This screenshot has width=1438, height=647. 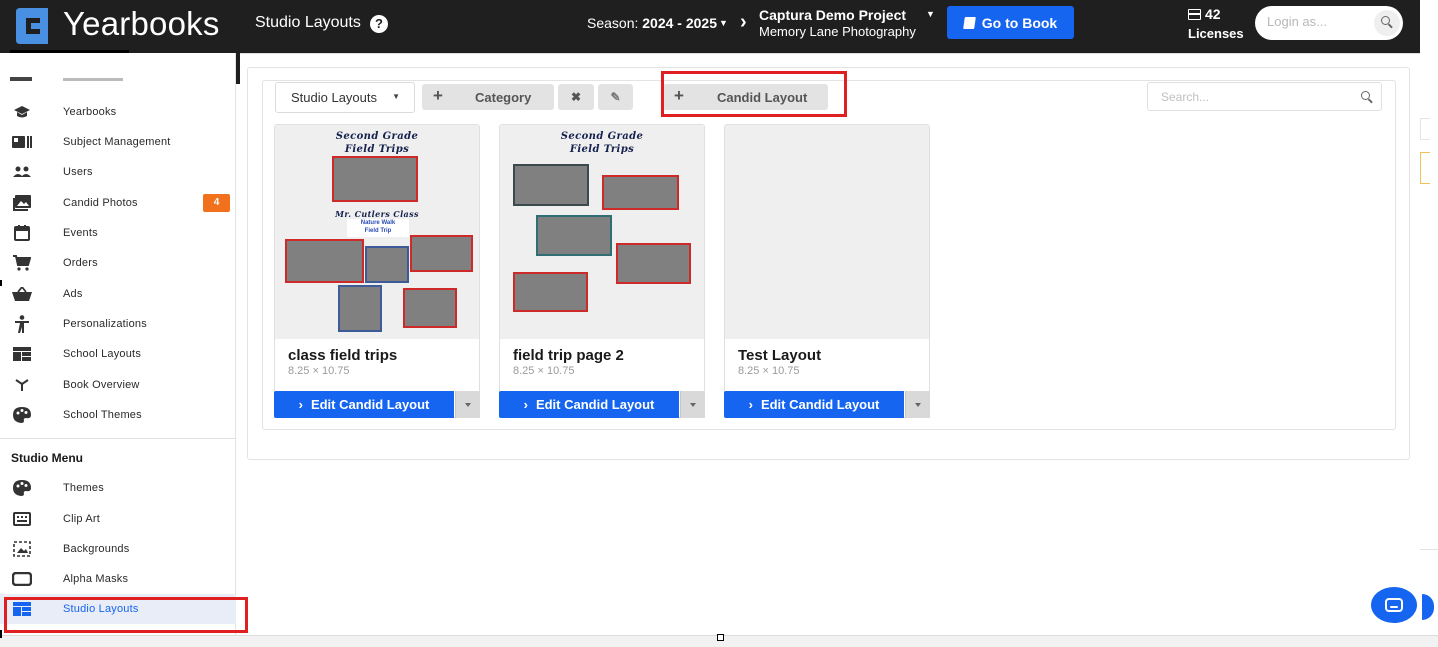 What do you see at coordinates (762, 97) in the screenshot?
I see `add-candid-layout-label: Candid Layout` at bounding box center [762, 97].